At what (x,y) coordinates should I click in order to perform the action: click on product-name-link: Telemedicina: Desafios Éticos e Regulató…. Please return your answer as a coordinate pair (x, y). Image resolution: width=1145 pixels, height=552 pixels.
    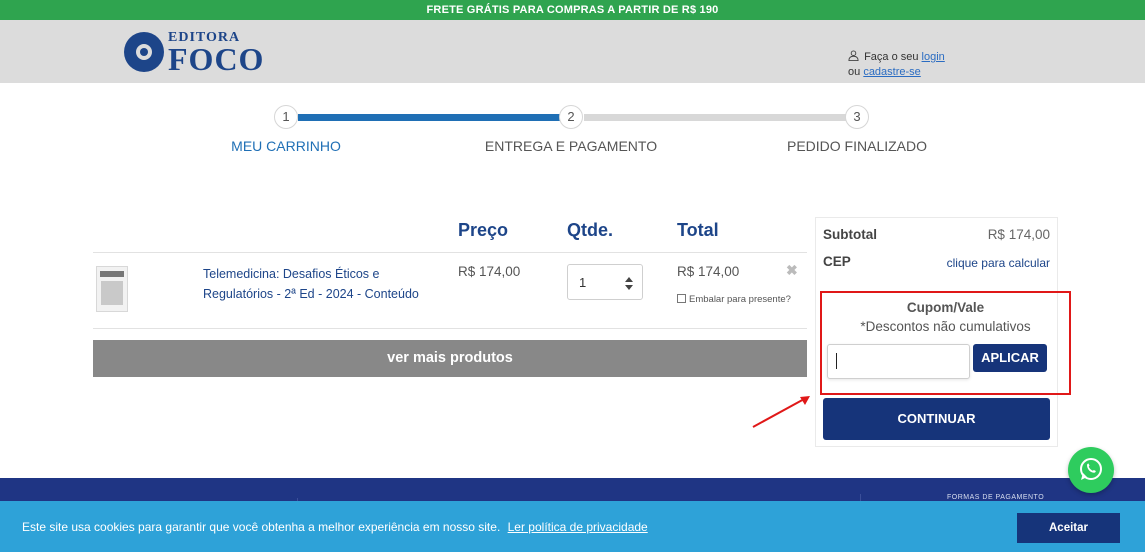
    Looking at the image, I should click on (318, 284).